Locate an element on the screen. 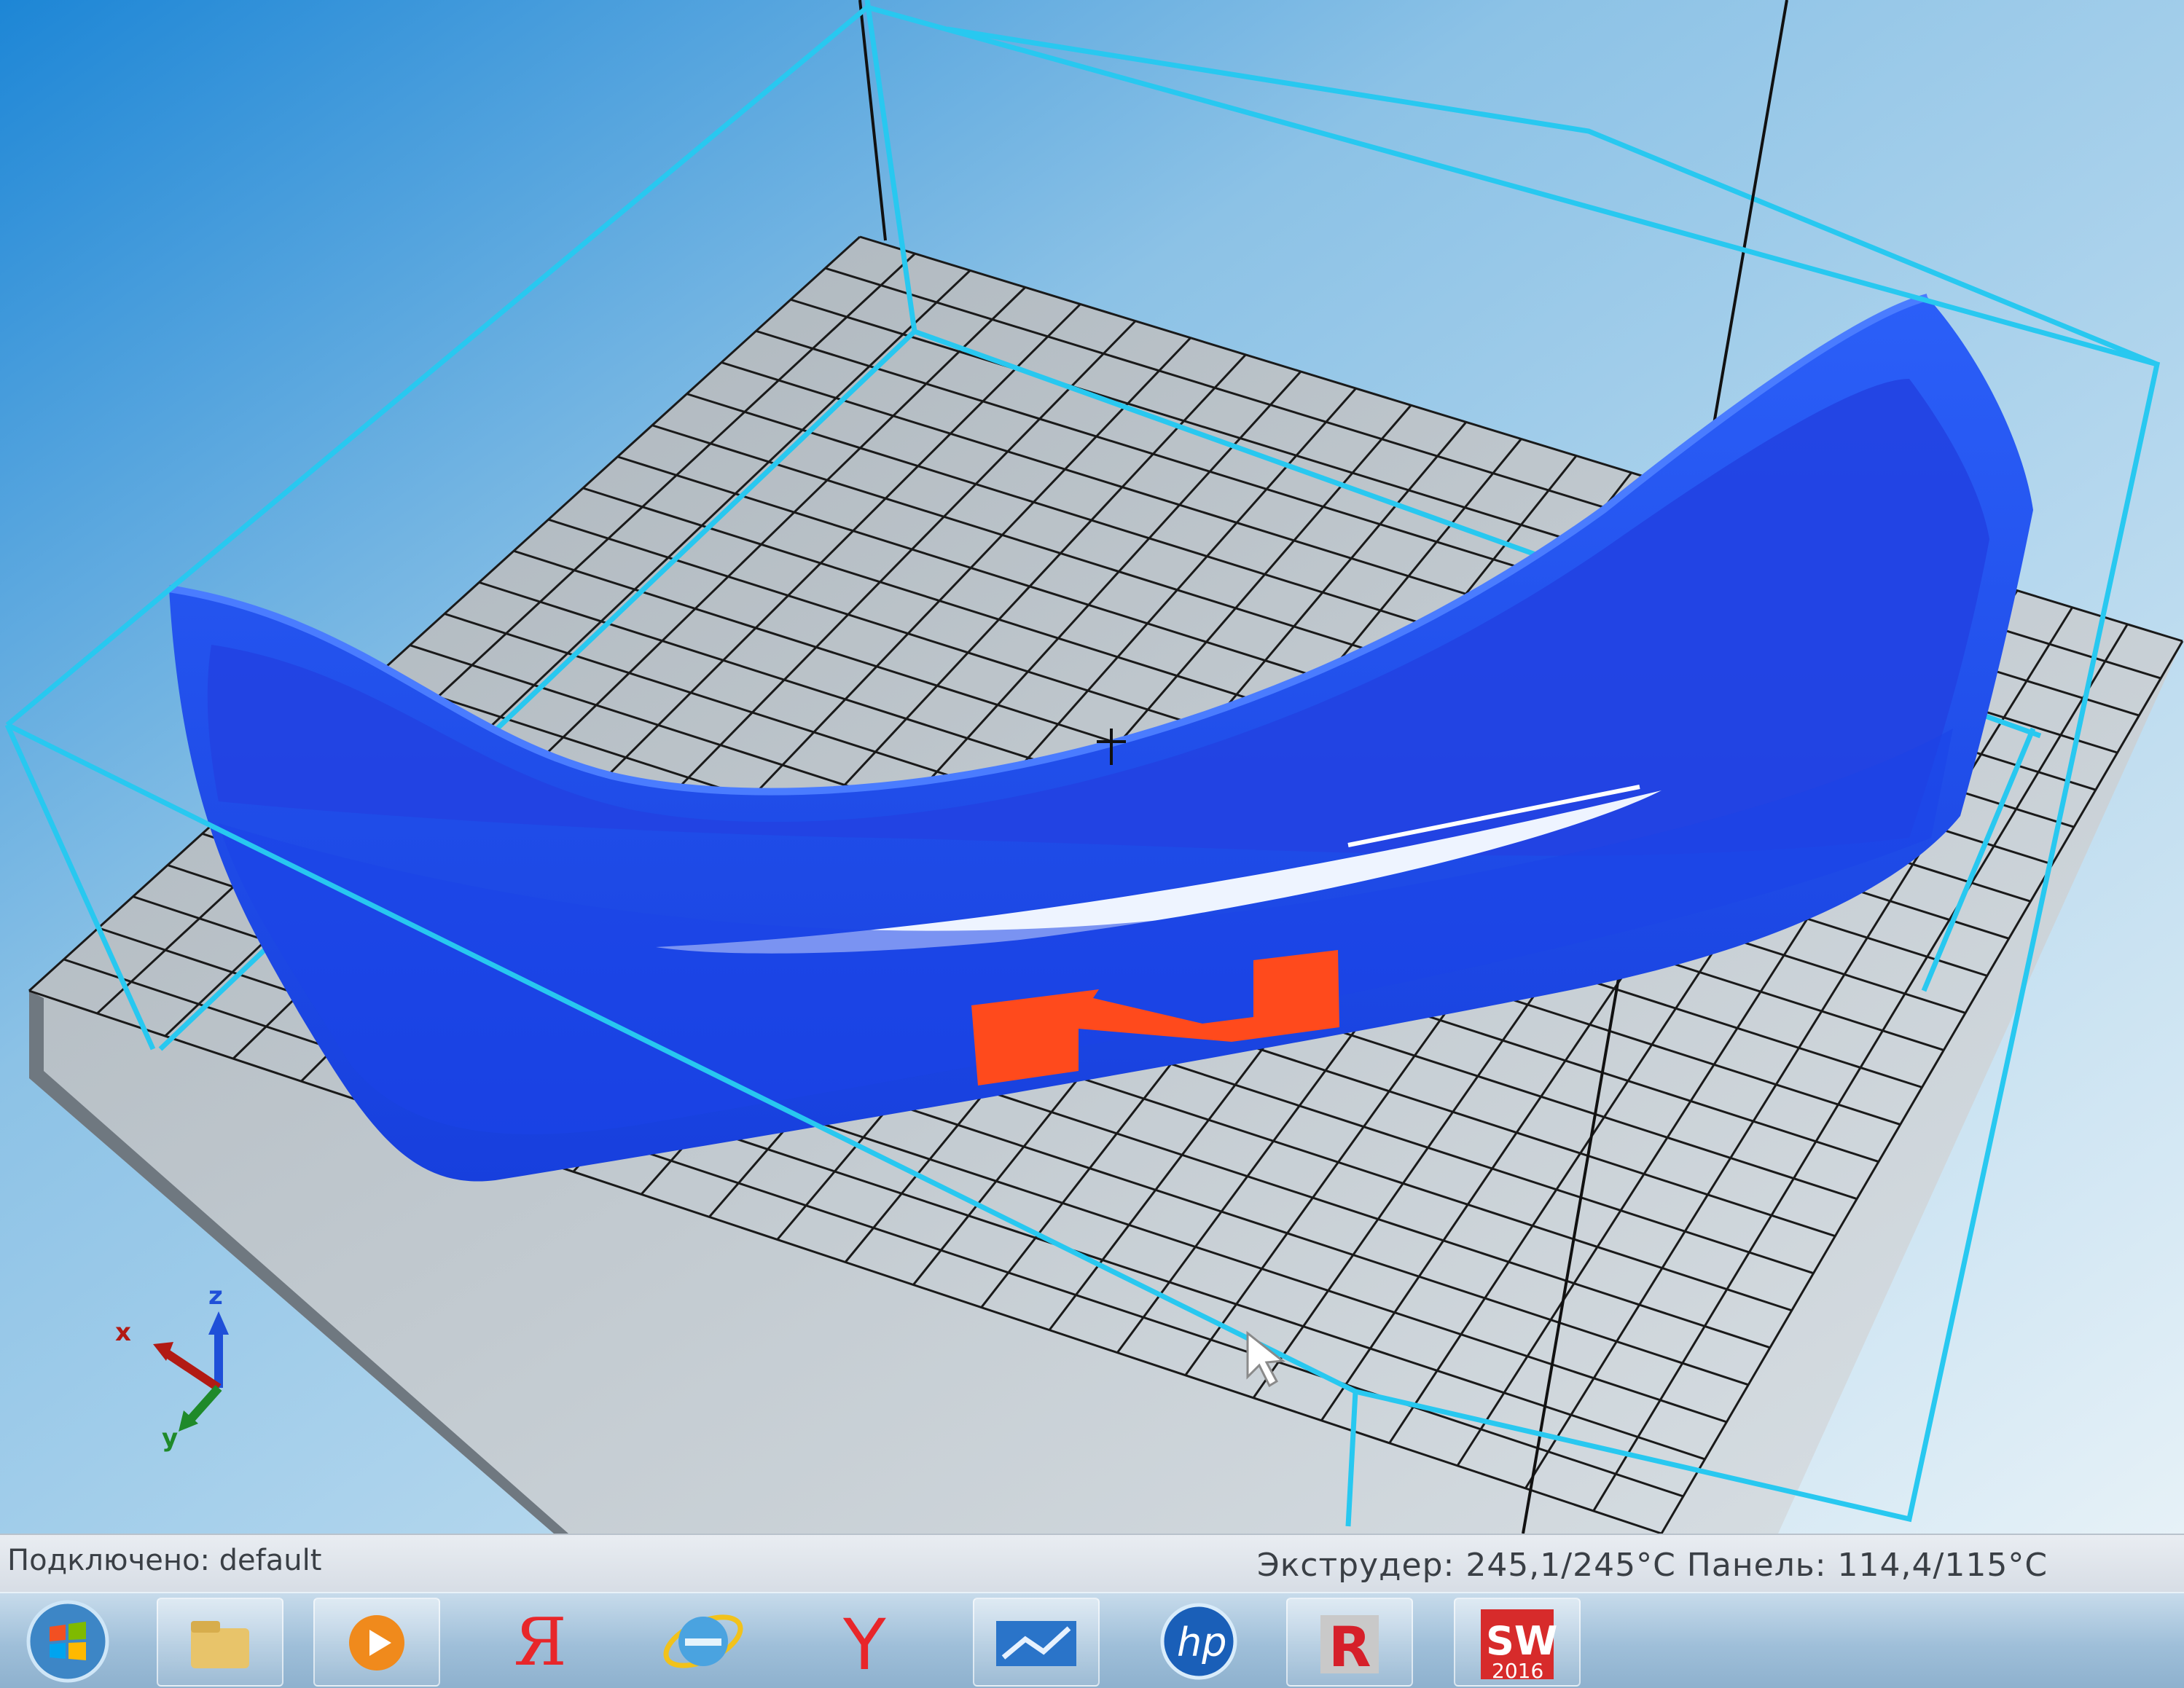 This screenshot has height=1688, width=2184. hp-icon: hp is located at coordinates (1199, 1641).